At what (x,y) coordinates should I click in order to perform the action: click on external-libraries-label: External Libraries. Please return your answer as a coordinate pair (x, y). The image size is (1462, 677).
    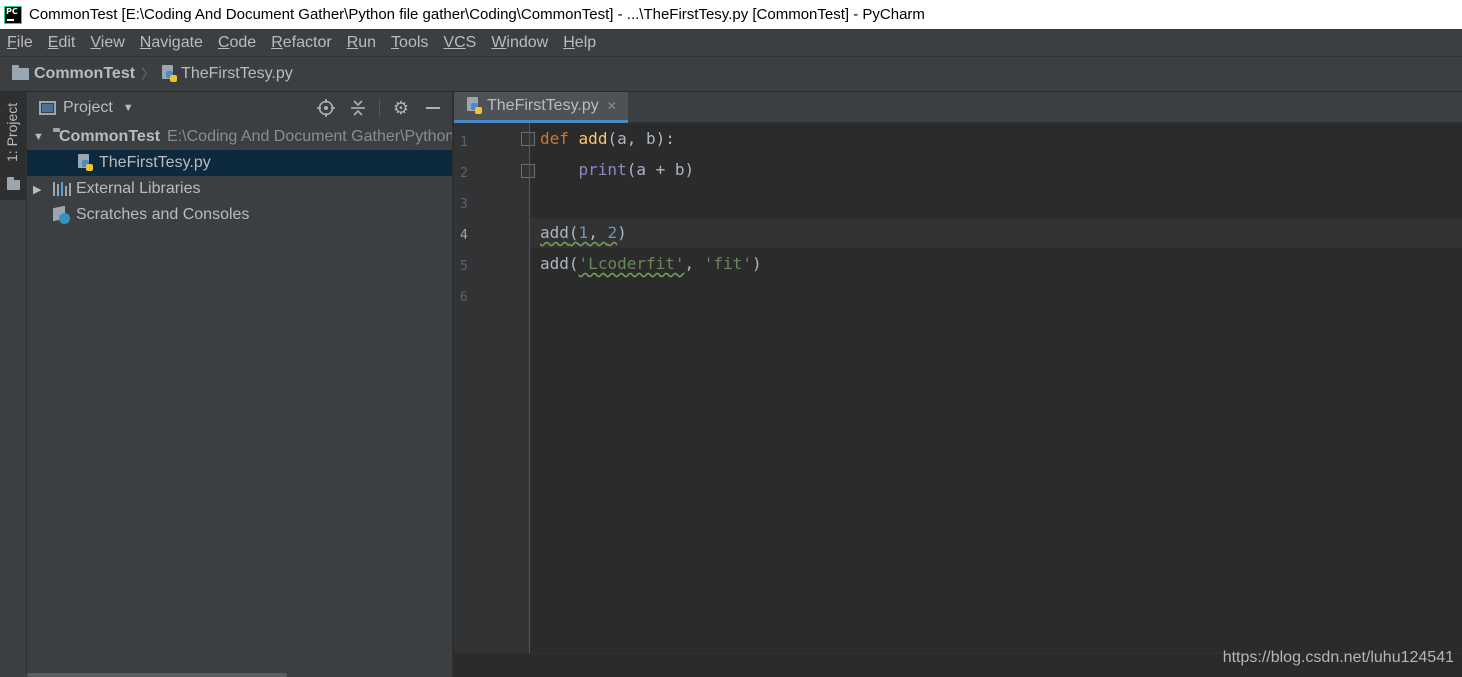
    Looking at the image, I should click on (138, 188).